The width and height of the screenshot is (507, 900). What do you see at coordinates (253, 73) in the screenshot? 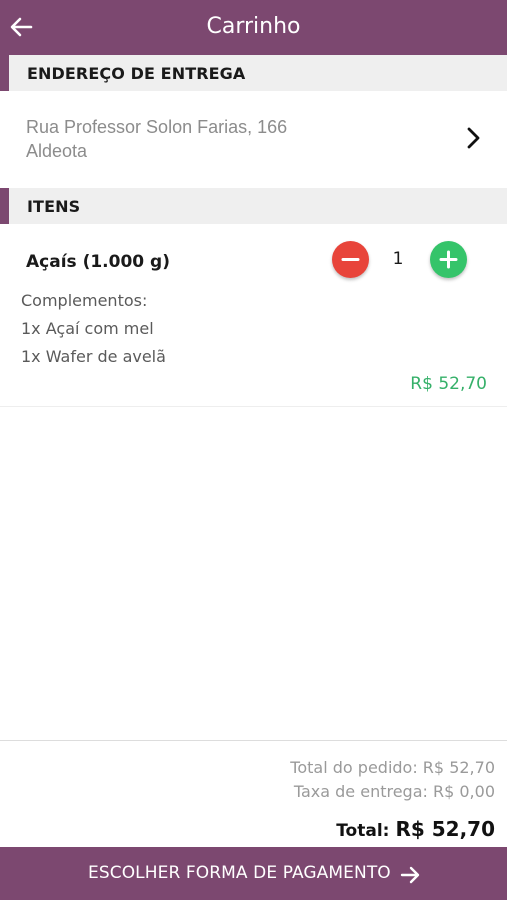
I see `address-section-header: ENDEREÇO DE ENTREGA` at bounding box center [253, 73].